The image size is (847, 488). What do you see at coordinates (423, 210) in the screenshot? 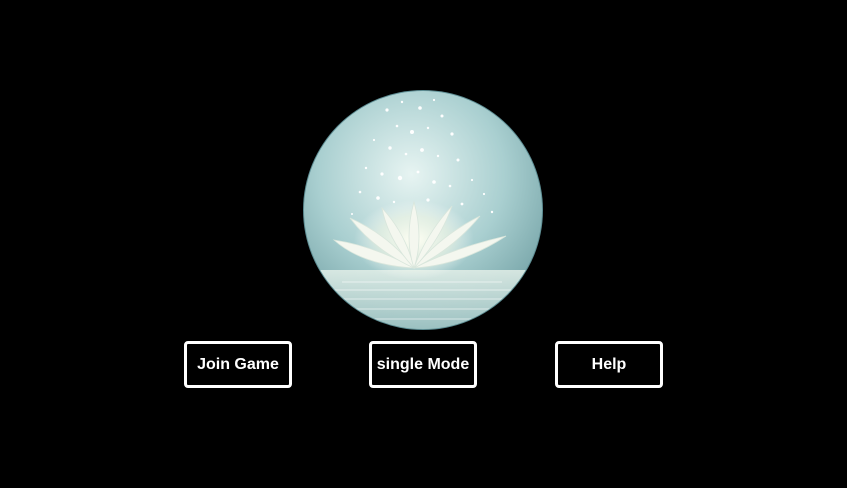
I see `lotus-orb-icon` at bounding box center [423, 210].